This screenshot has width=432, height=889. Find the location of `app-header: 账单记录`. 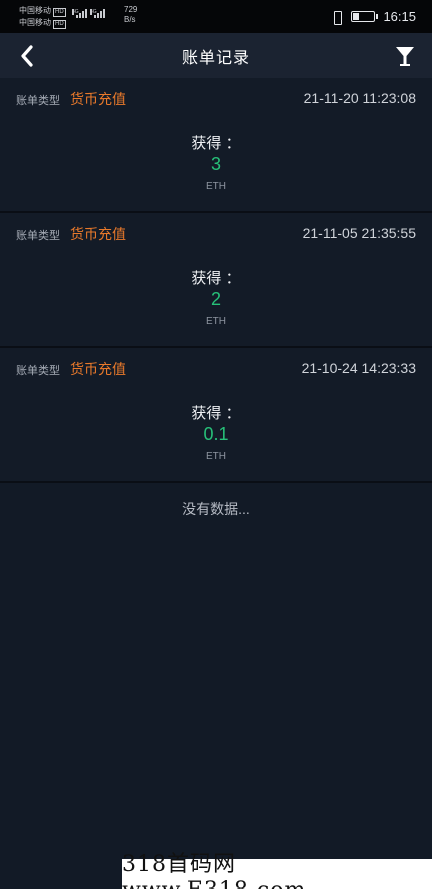

app-header: 账单记录 is located at coordinates (216, 55).